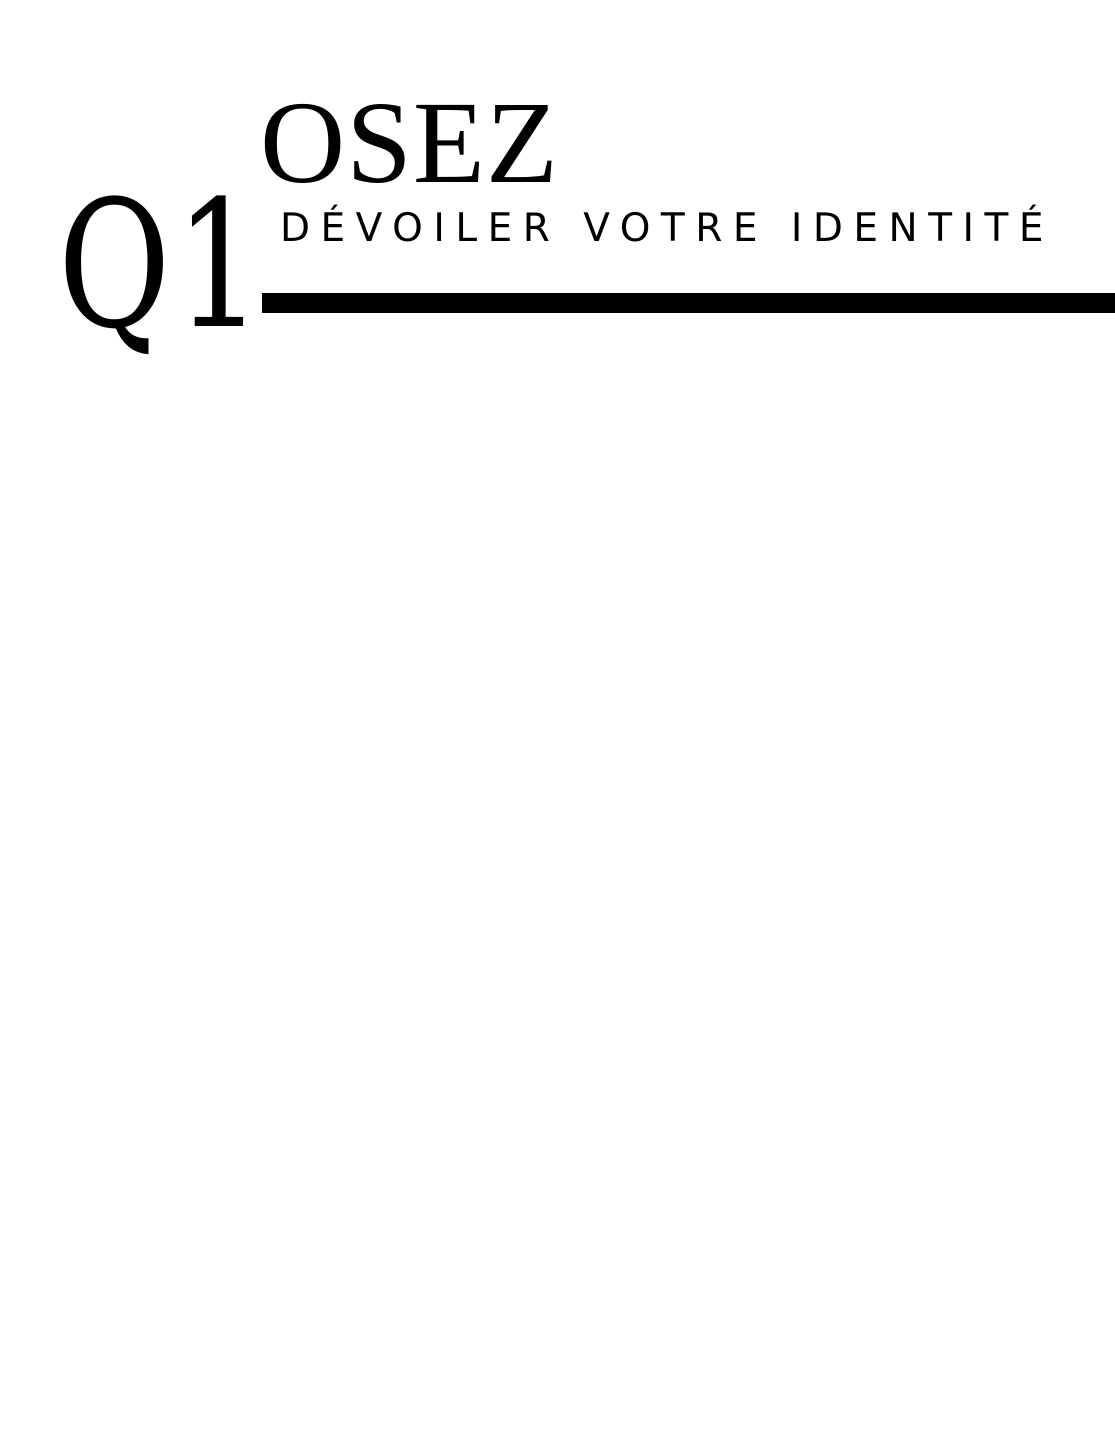  What do you see at coordinates (688, 303) in the screenshot?
I see `heading-divider` at bounding box center [688, 303].